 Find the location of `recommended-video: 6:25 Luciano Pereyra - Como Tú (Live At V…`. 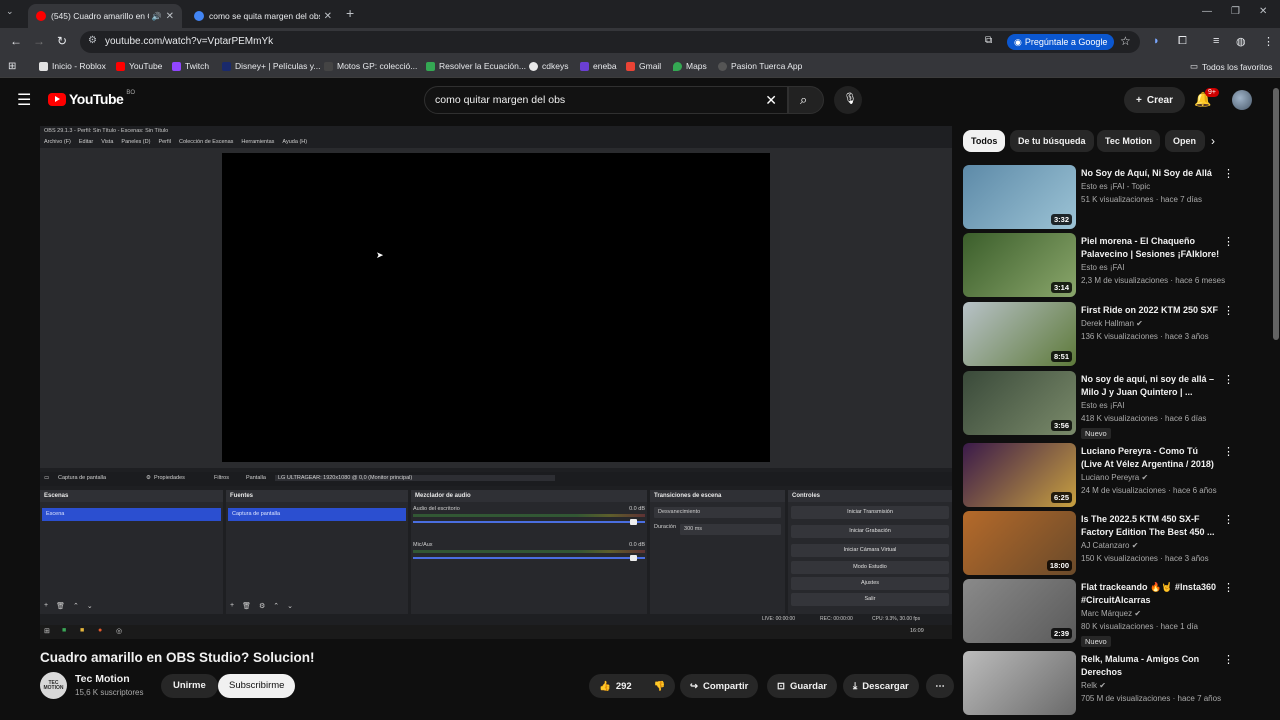

recommended-video: 6:25 Luciano Pereyra - Como Tú (Live At V… is located at coordinates (1113, 475).